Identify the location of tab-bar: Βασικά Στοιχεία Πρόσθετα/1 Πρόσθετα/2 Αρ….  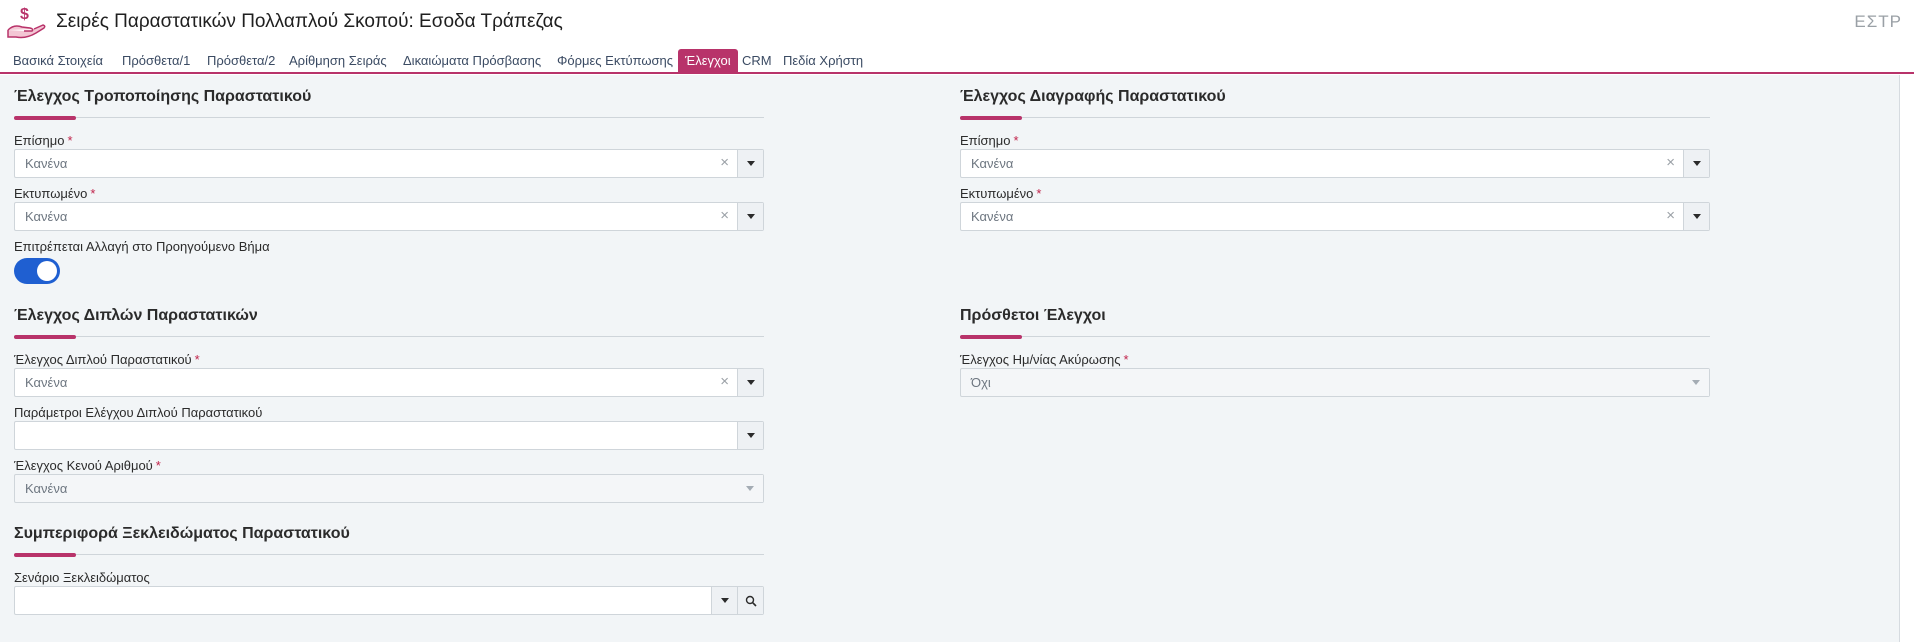
(957, 60).